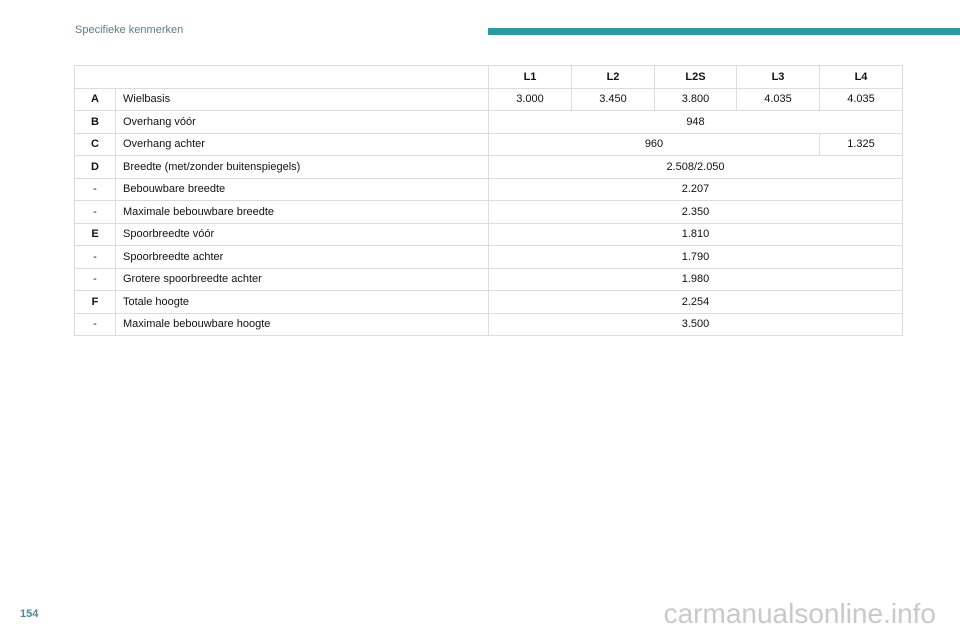 Image resolution: width=960 pixels, height=640 pixels. What do you see at coordinates (302, 144) in the screenshot?
I see `row-label: Overhang achter` at bounding box center [302, 144].